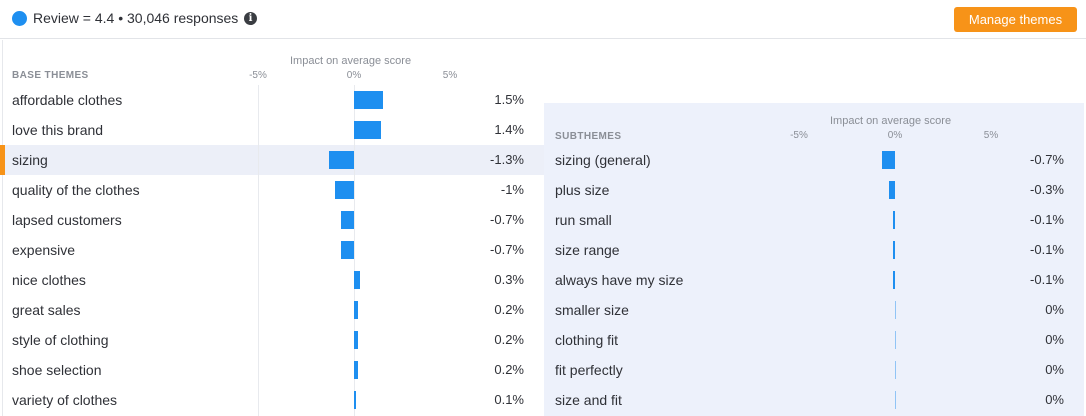 The width and height of the screenshot is (1086, 416). Describe the element at coordinates (50, 75) in the screenshot. I see `base-themes-heading: BASE THEMES` at that location.